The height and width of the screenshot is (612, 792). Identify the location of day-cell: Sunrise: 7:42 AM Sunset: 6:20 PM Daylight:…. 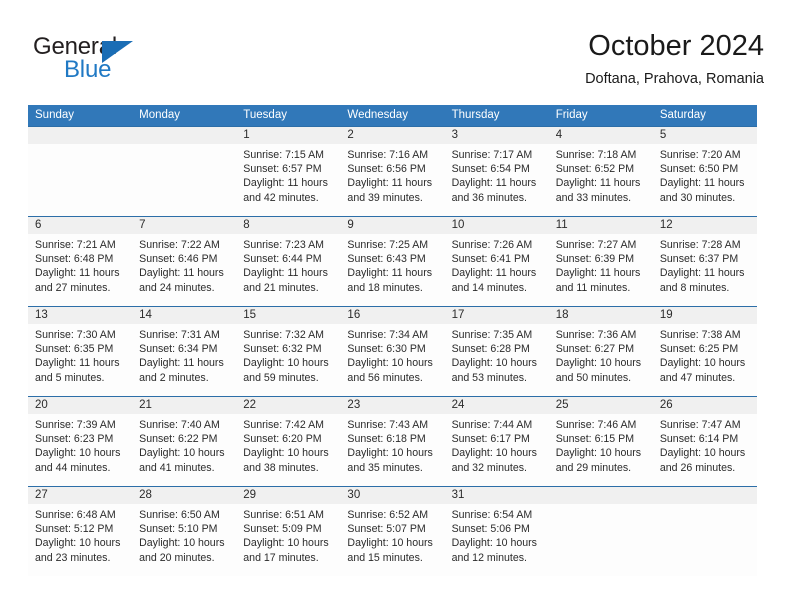
(288, 450).